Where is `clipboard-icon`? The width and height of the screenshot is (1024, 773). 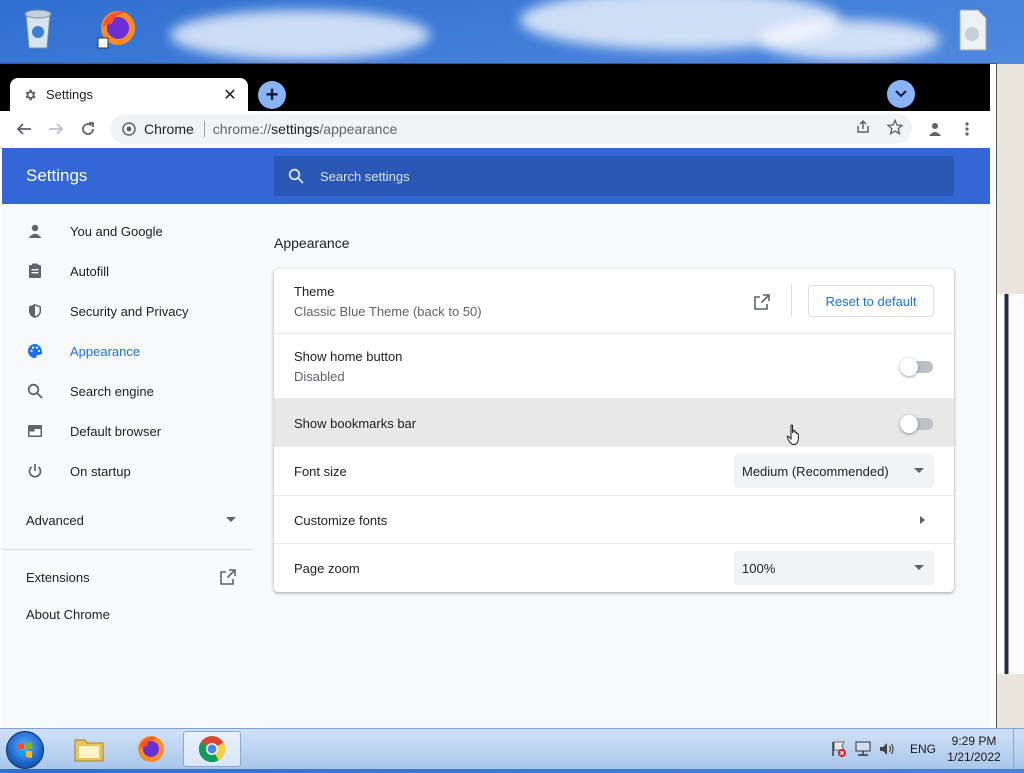 clipboard-icon is located at coordinates (35, 271).